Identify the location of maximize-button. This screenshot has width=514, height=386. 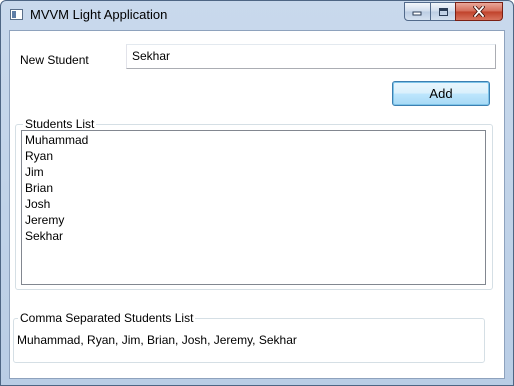
(443, 11).